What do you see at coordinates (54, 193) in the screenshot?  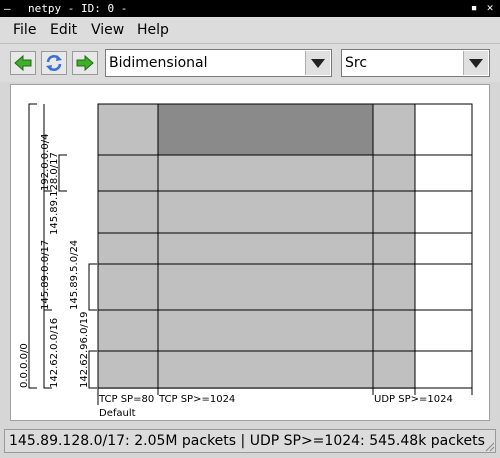 I see `tree-label-145-89-128: 145.89.128.0/17` at bounding box center [54, 193].